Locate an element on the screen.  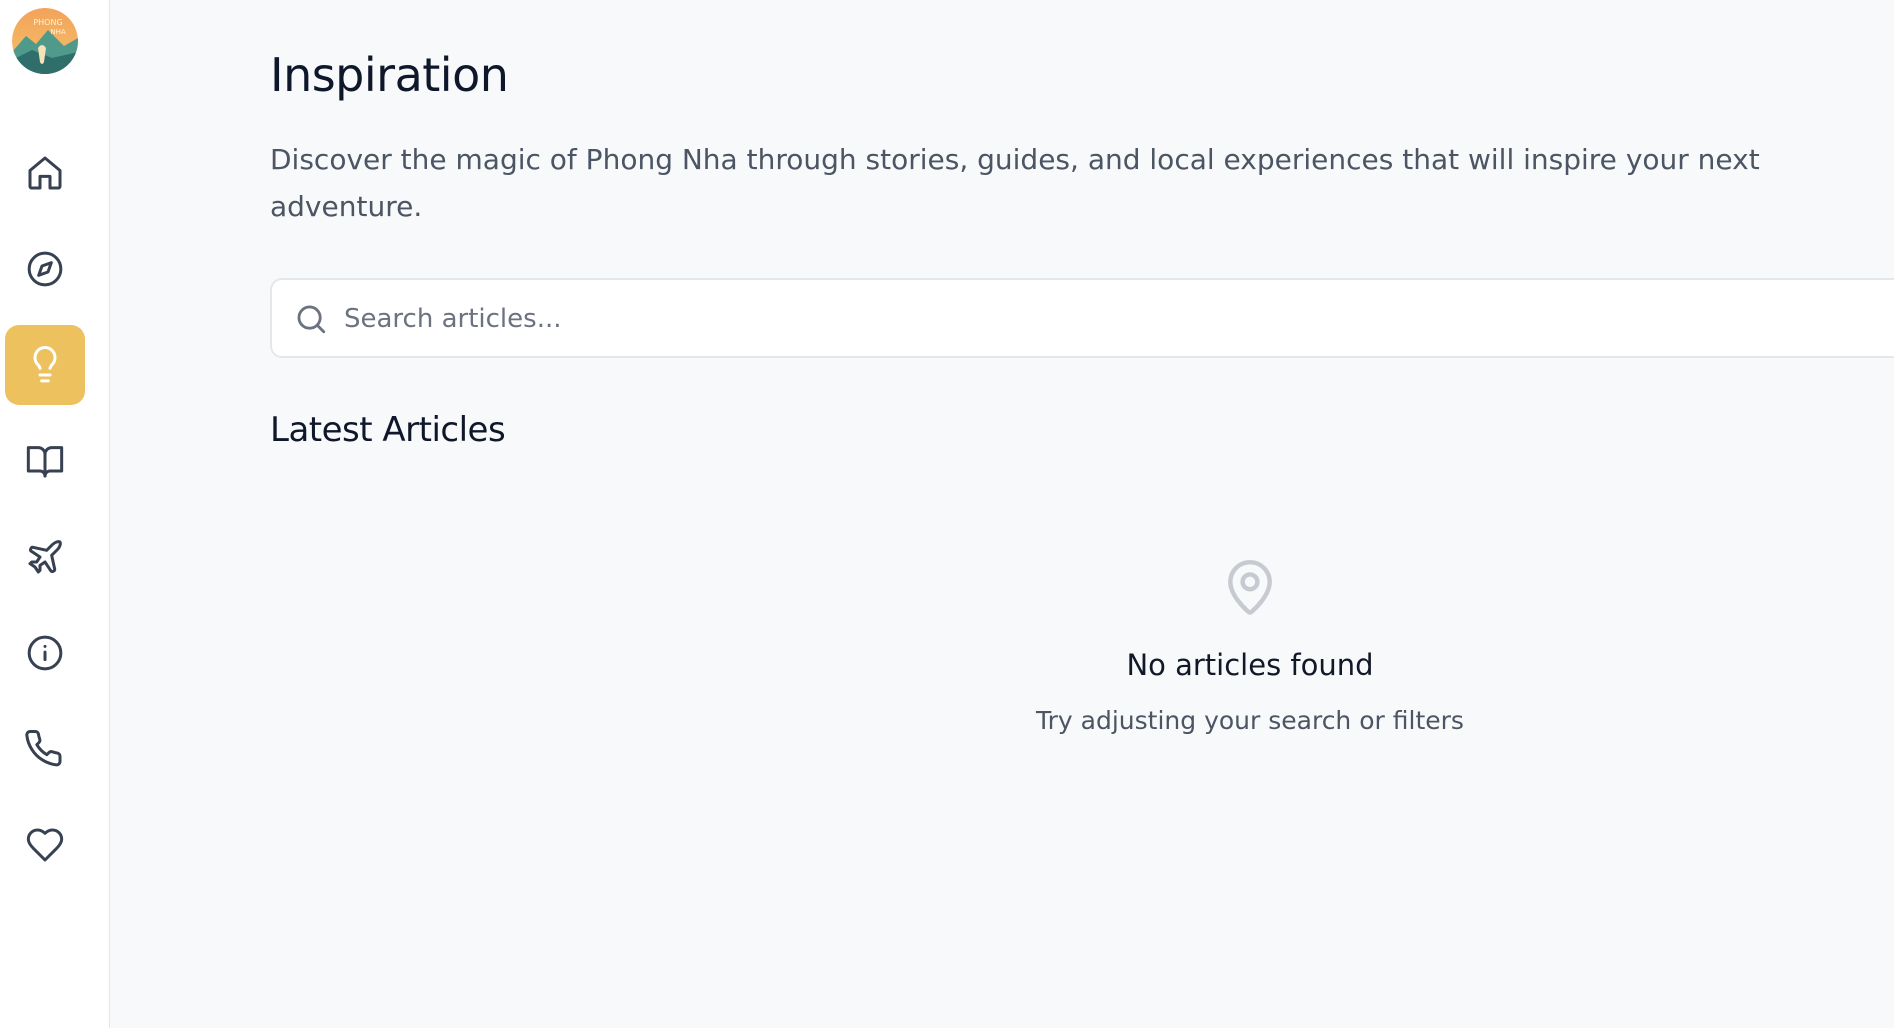
home-icon is located at coordinates (45, 173).